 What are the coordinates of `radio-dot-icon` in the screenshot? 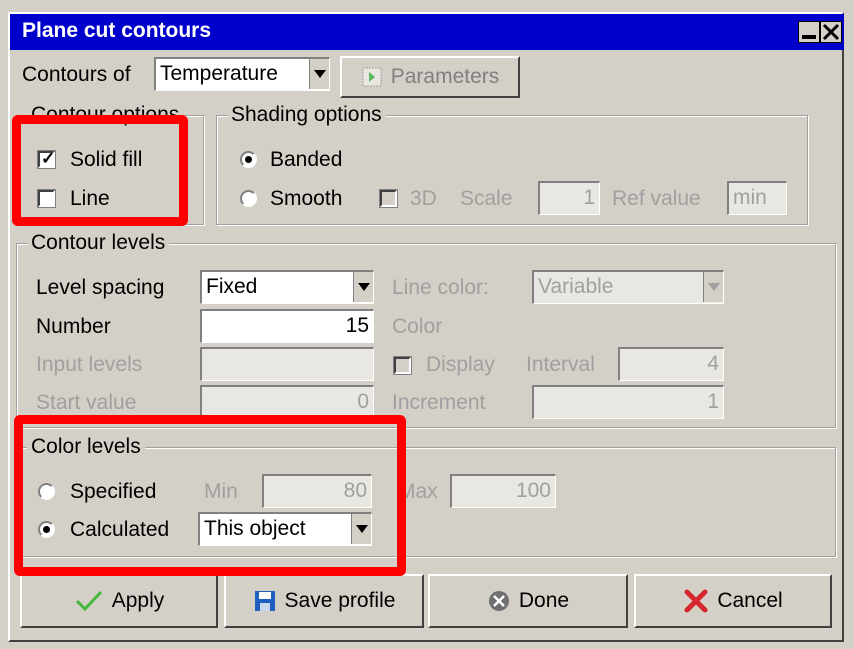 It's located at (248, 159).